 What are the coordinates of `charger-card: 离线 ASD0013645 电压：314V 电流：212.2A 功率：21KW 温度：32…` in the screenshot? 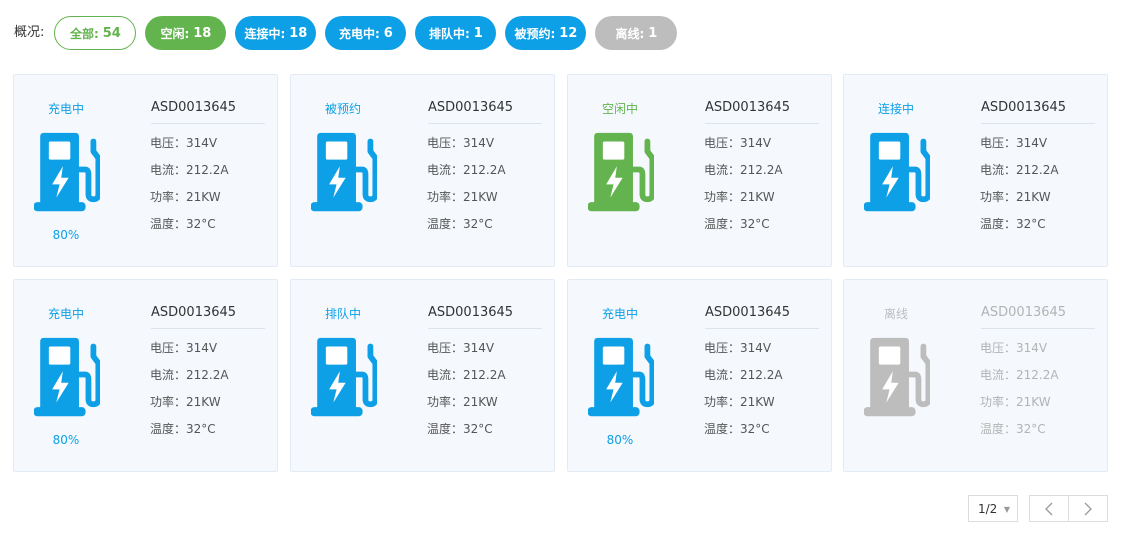 It's located at (975, 375).